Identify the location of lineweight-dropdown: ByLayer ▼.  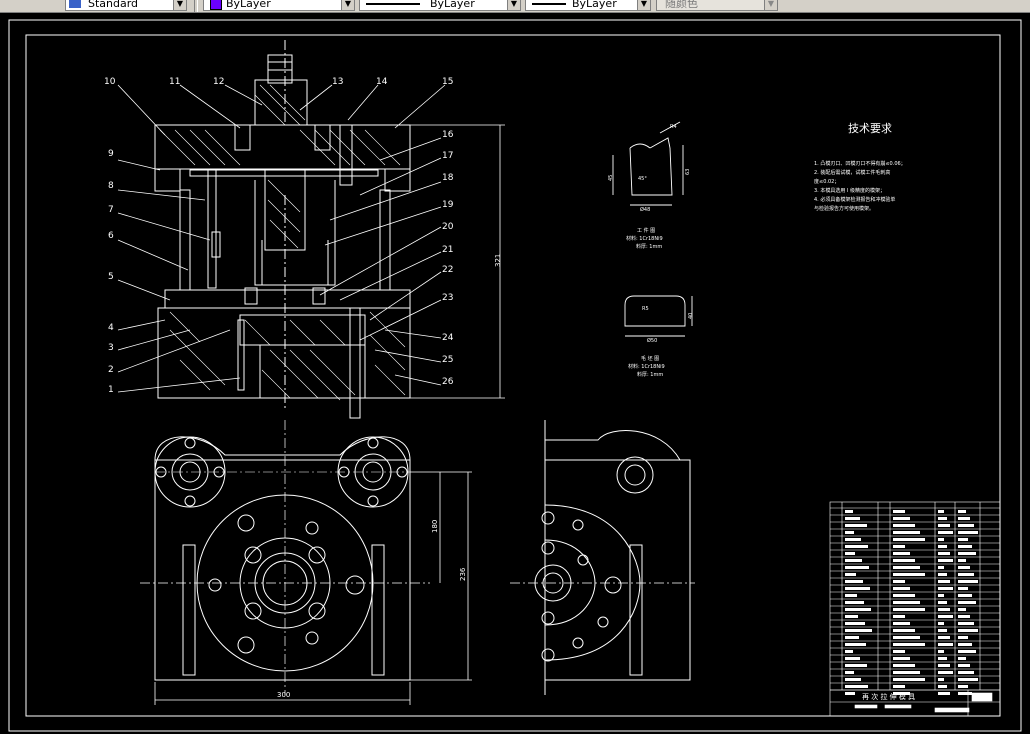
(588, 5).